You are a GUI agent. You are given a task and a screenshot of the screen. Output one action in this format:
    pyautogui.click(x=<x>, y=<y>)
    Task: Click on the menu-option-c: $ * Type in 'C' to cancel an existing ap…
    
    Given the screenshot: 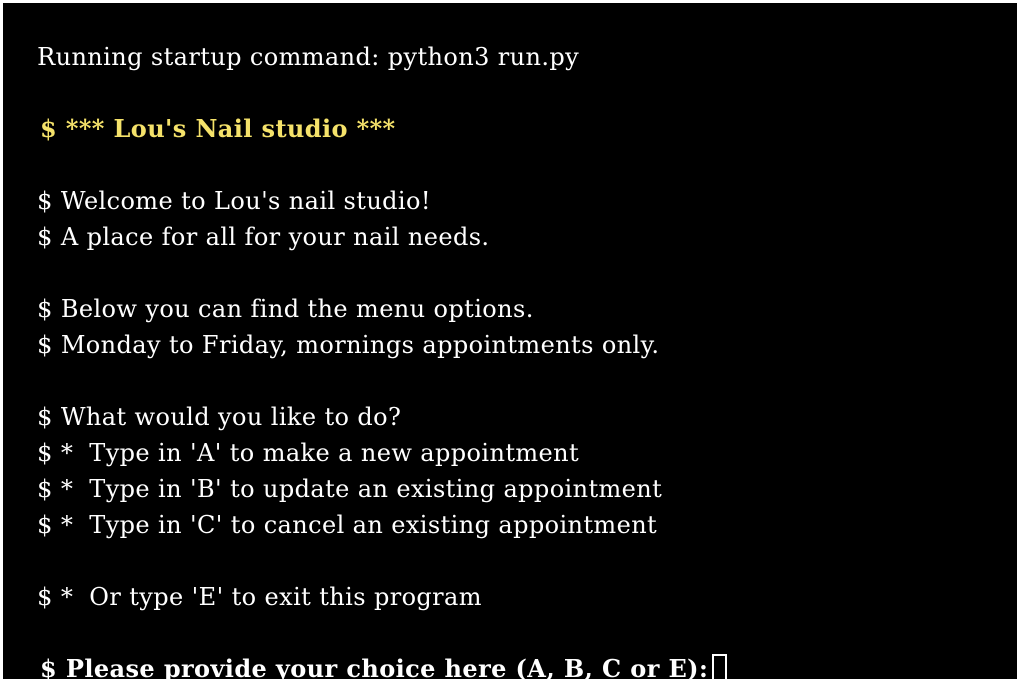 What is the action you would take?
    pyautogui.click(x=331, y=508)
    